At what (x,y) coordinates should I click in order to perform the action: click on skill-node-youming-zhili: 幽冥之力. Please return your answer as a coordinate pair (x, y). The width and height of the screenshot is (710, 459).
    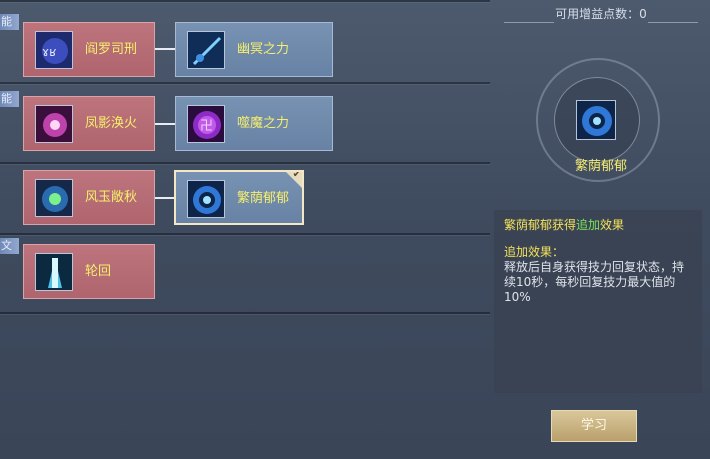
    Looking at the image, I should click on (254, 49).